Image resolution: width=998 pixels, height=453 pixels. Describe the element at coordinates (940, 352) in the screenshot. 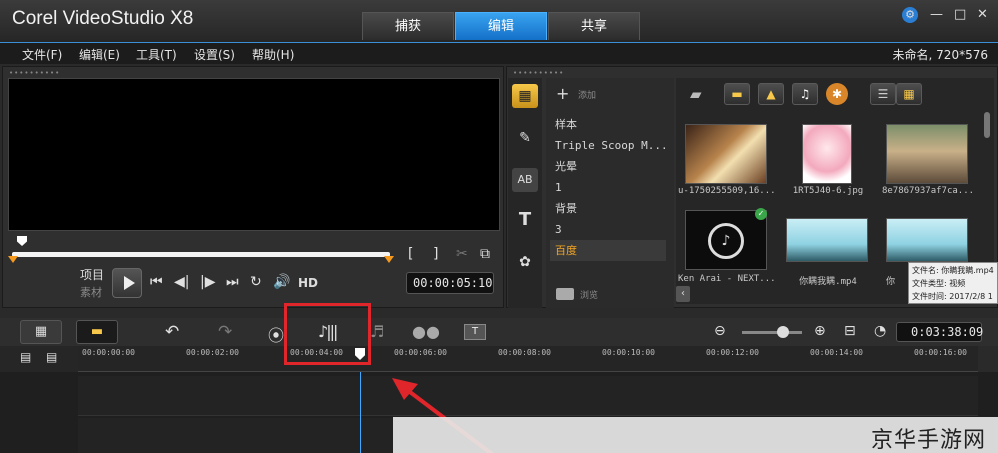

I see `ruler-tick-label: 00:00:16:00` at that location.